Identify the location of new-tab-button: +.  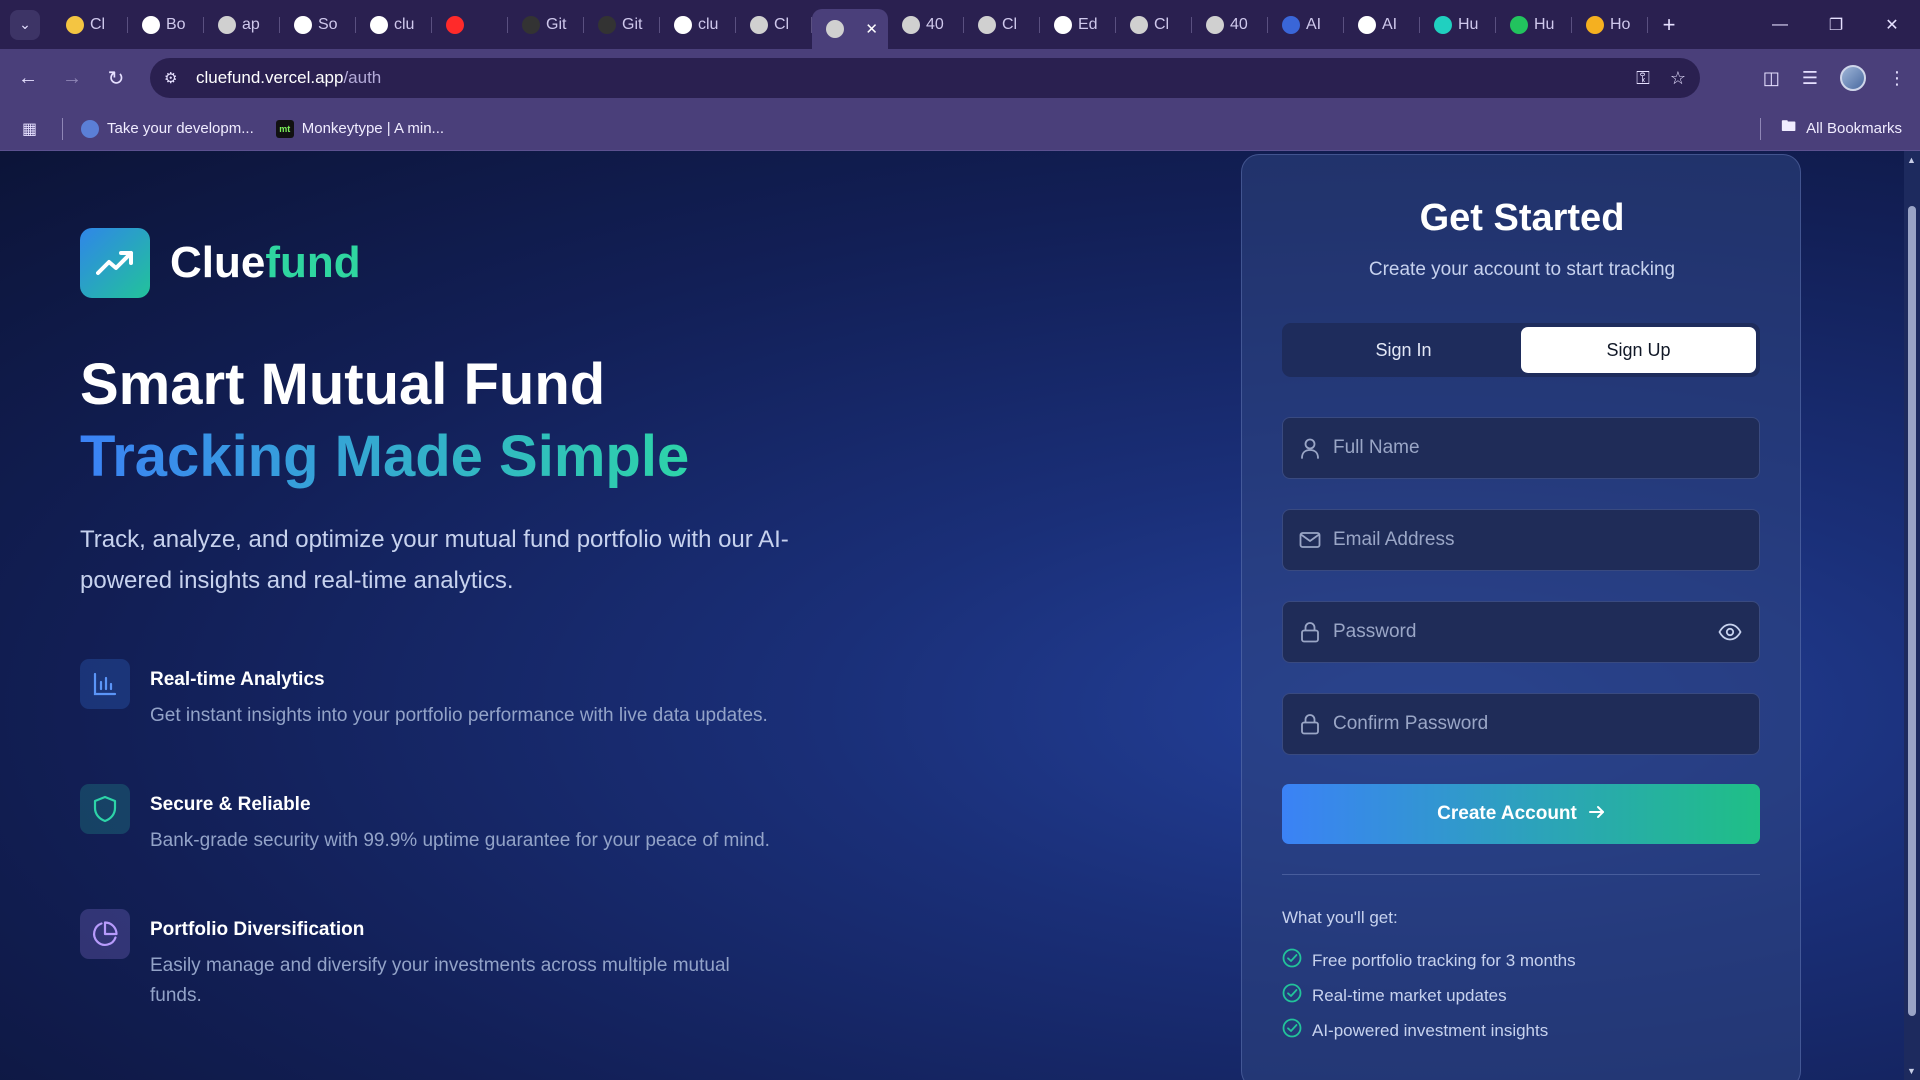
(1669, 25).